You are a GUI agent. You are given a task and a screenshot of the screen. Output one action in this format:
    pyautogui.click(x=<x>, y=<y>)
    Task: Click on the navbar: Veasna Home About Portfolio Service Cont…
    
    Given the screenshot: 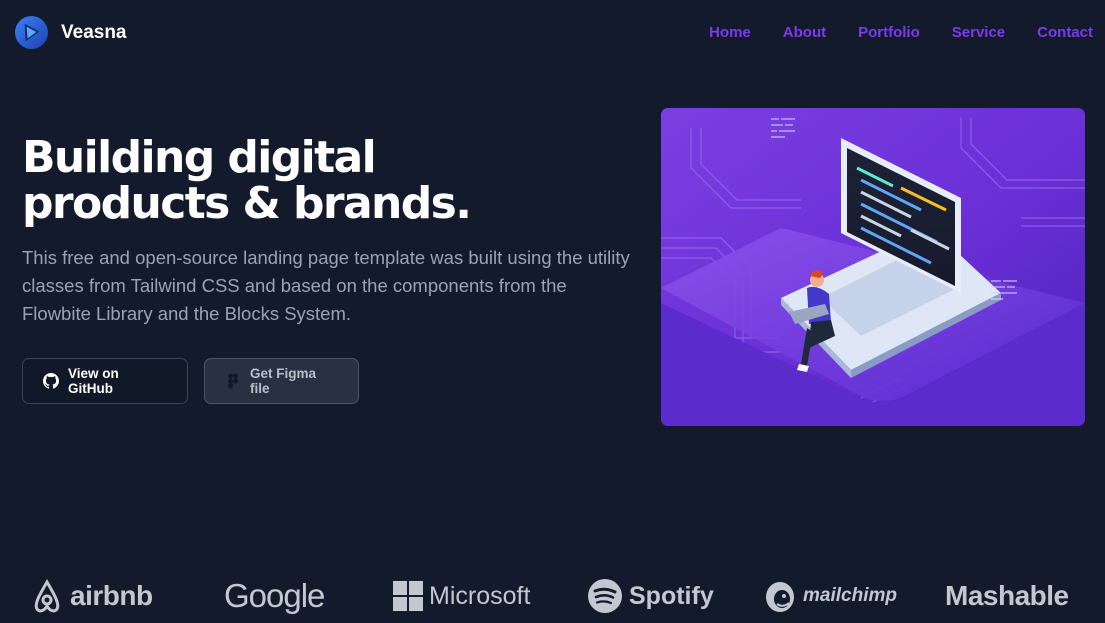 What is the action you would take?
    pyautogui.click(x=552, y=33)
    